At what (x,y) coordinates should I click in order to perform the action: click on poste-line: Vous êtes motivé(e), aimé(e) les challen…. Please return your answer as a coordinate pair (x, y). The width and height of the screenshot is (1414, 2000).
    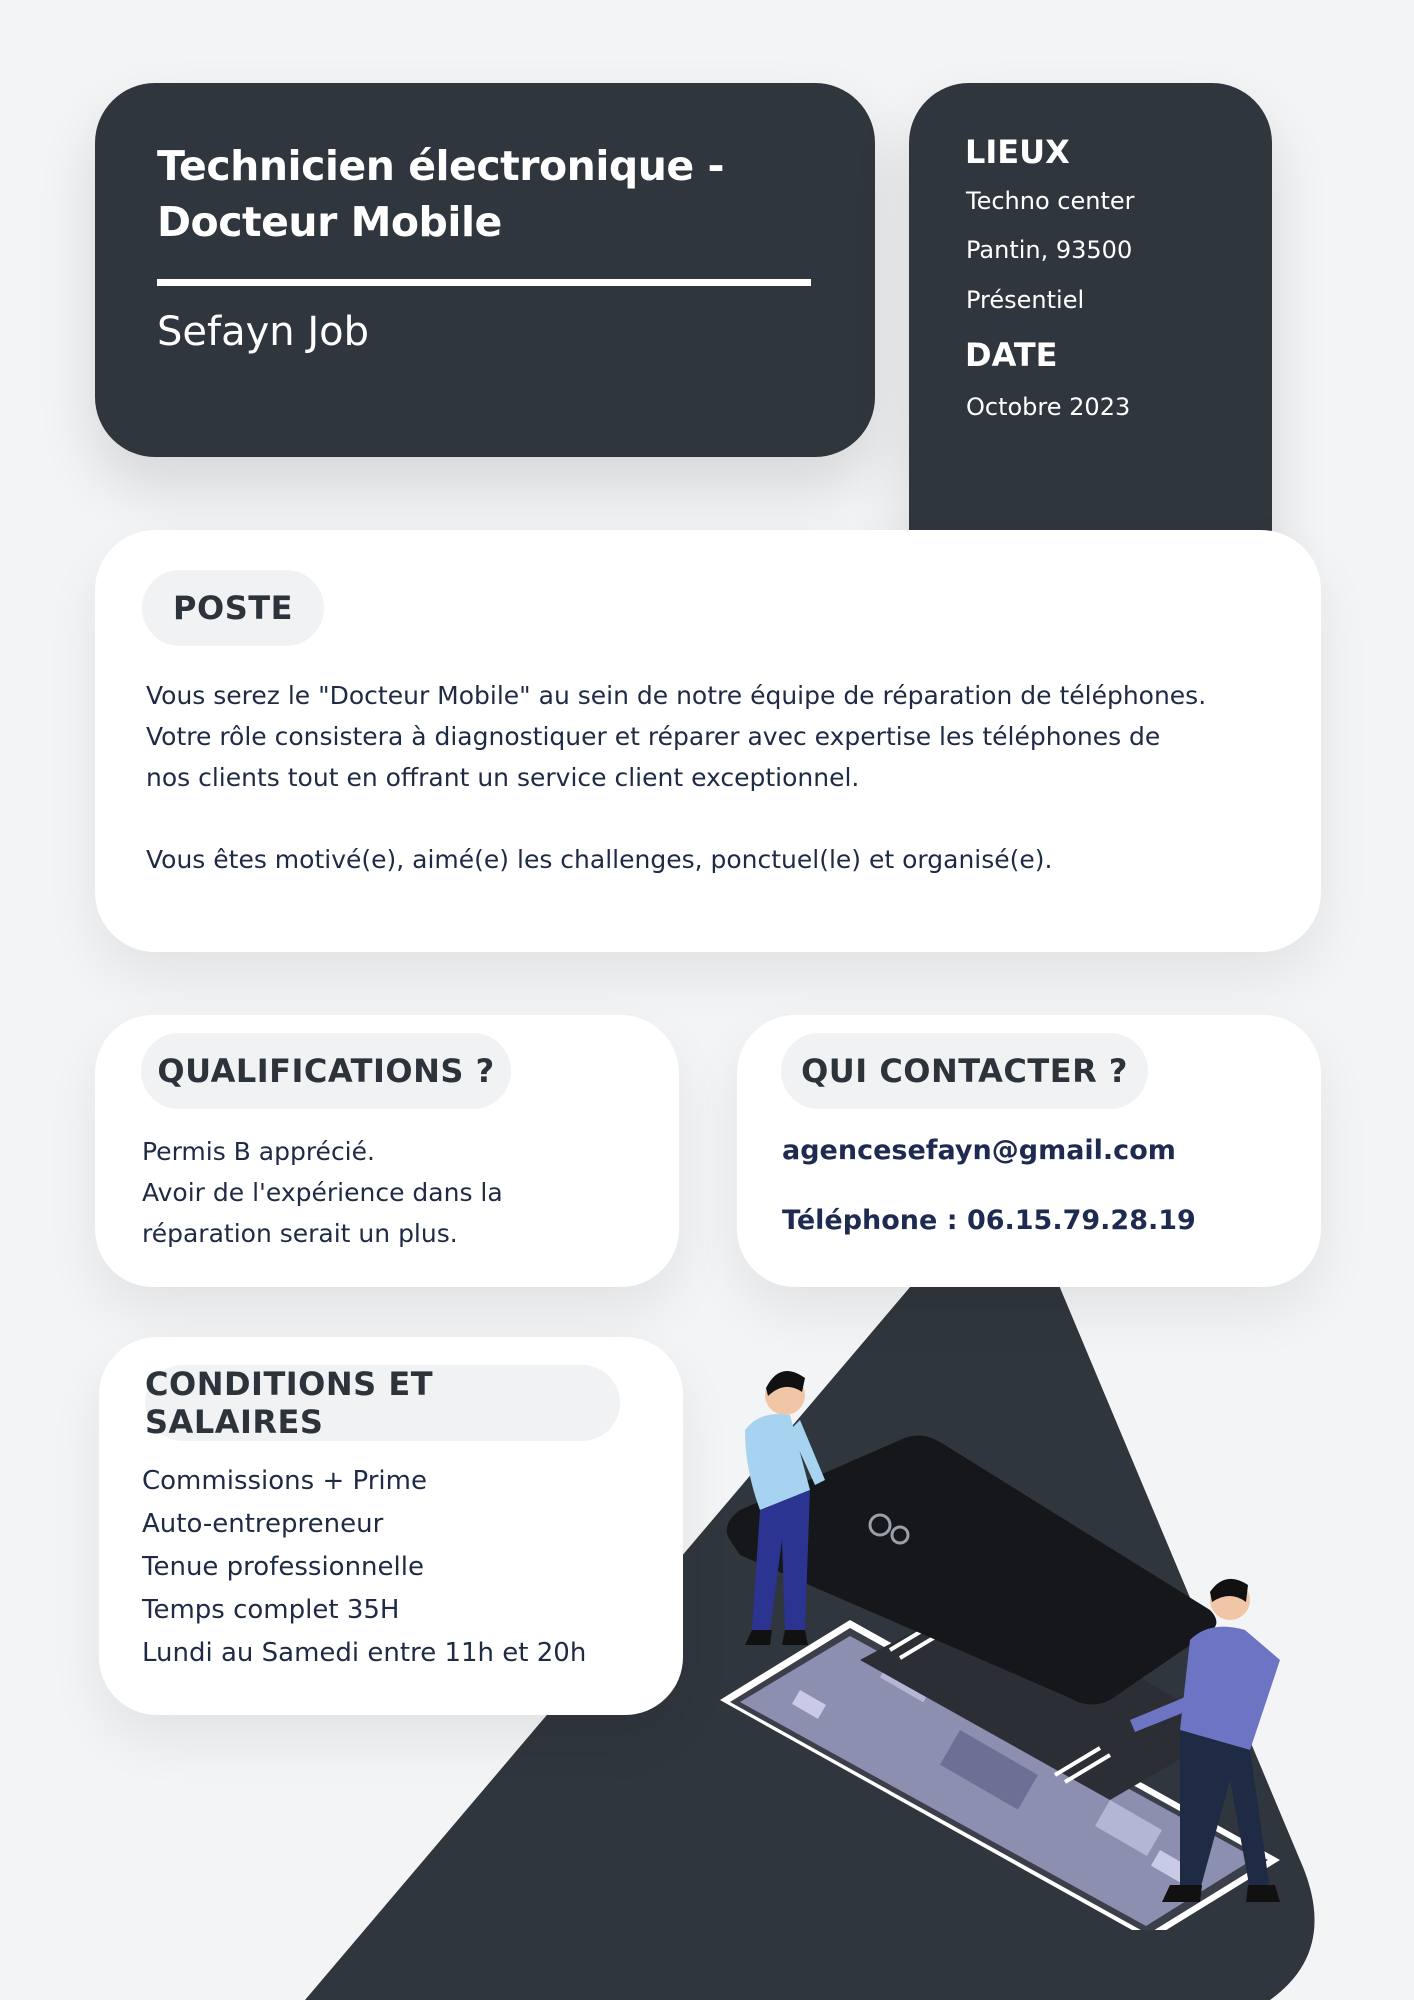
    Looking at the image, I should click on (599, 859).